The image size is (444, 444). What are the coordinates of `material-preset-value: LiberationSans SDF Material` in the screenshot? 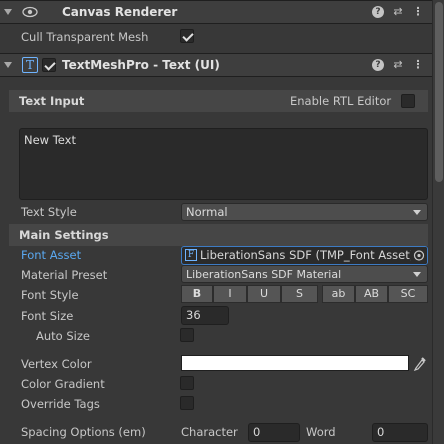 It's located at (264, 274).